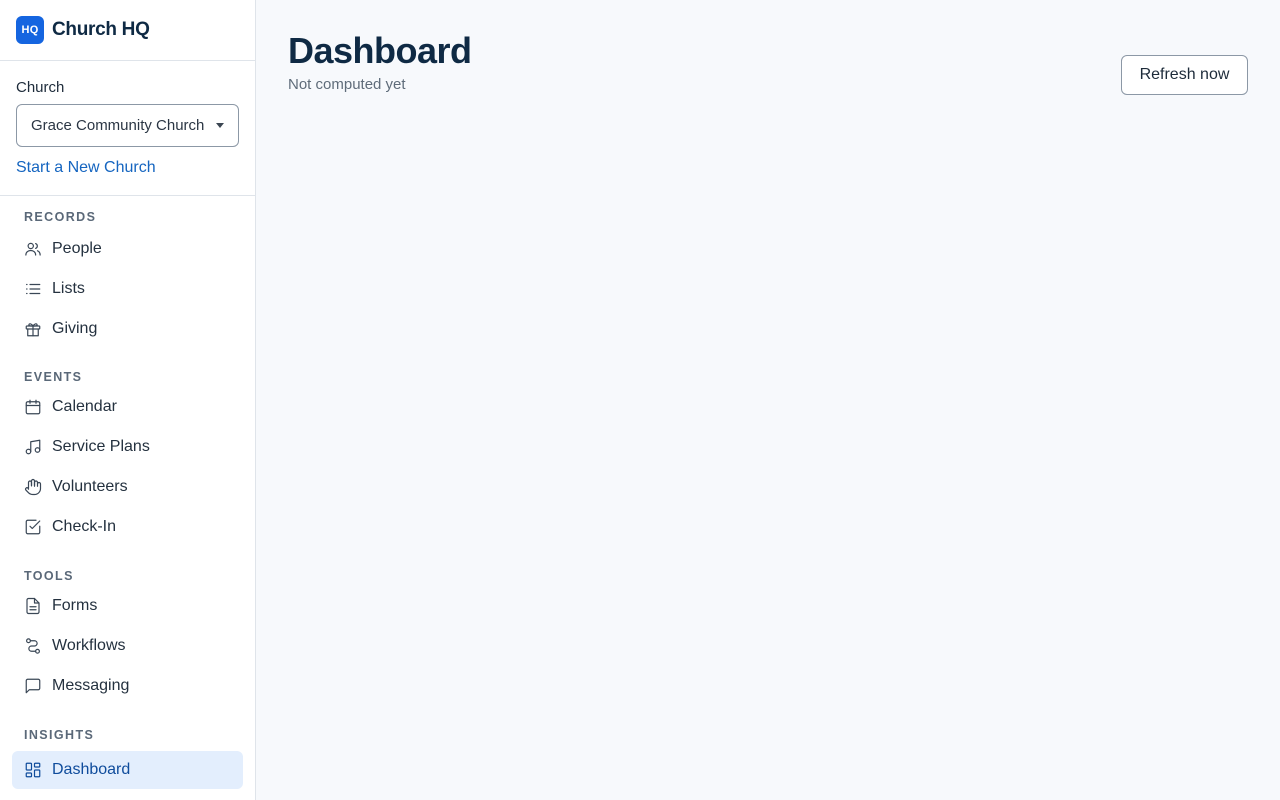  I want to click on church-select: Grace Community Church, so click(127, 125).